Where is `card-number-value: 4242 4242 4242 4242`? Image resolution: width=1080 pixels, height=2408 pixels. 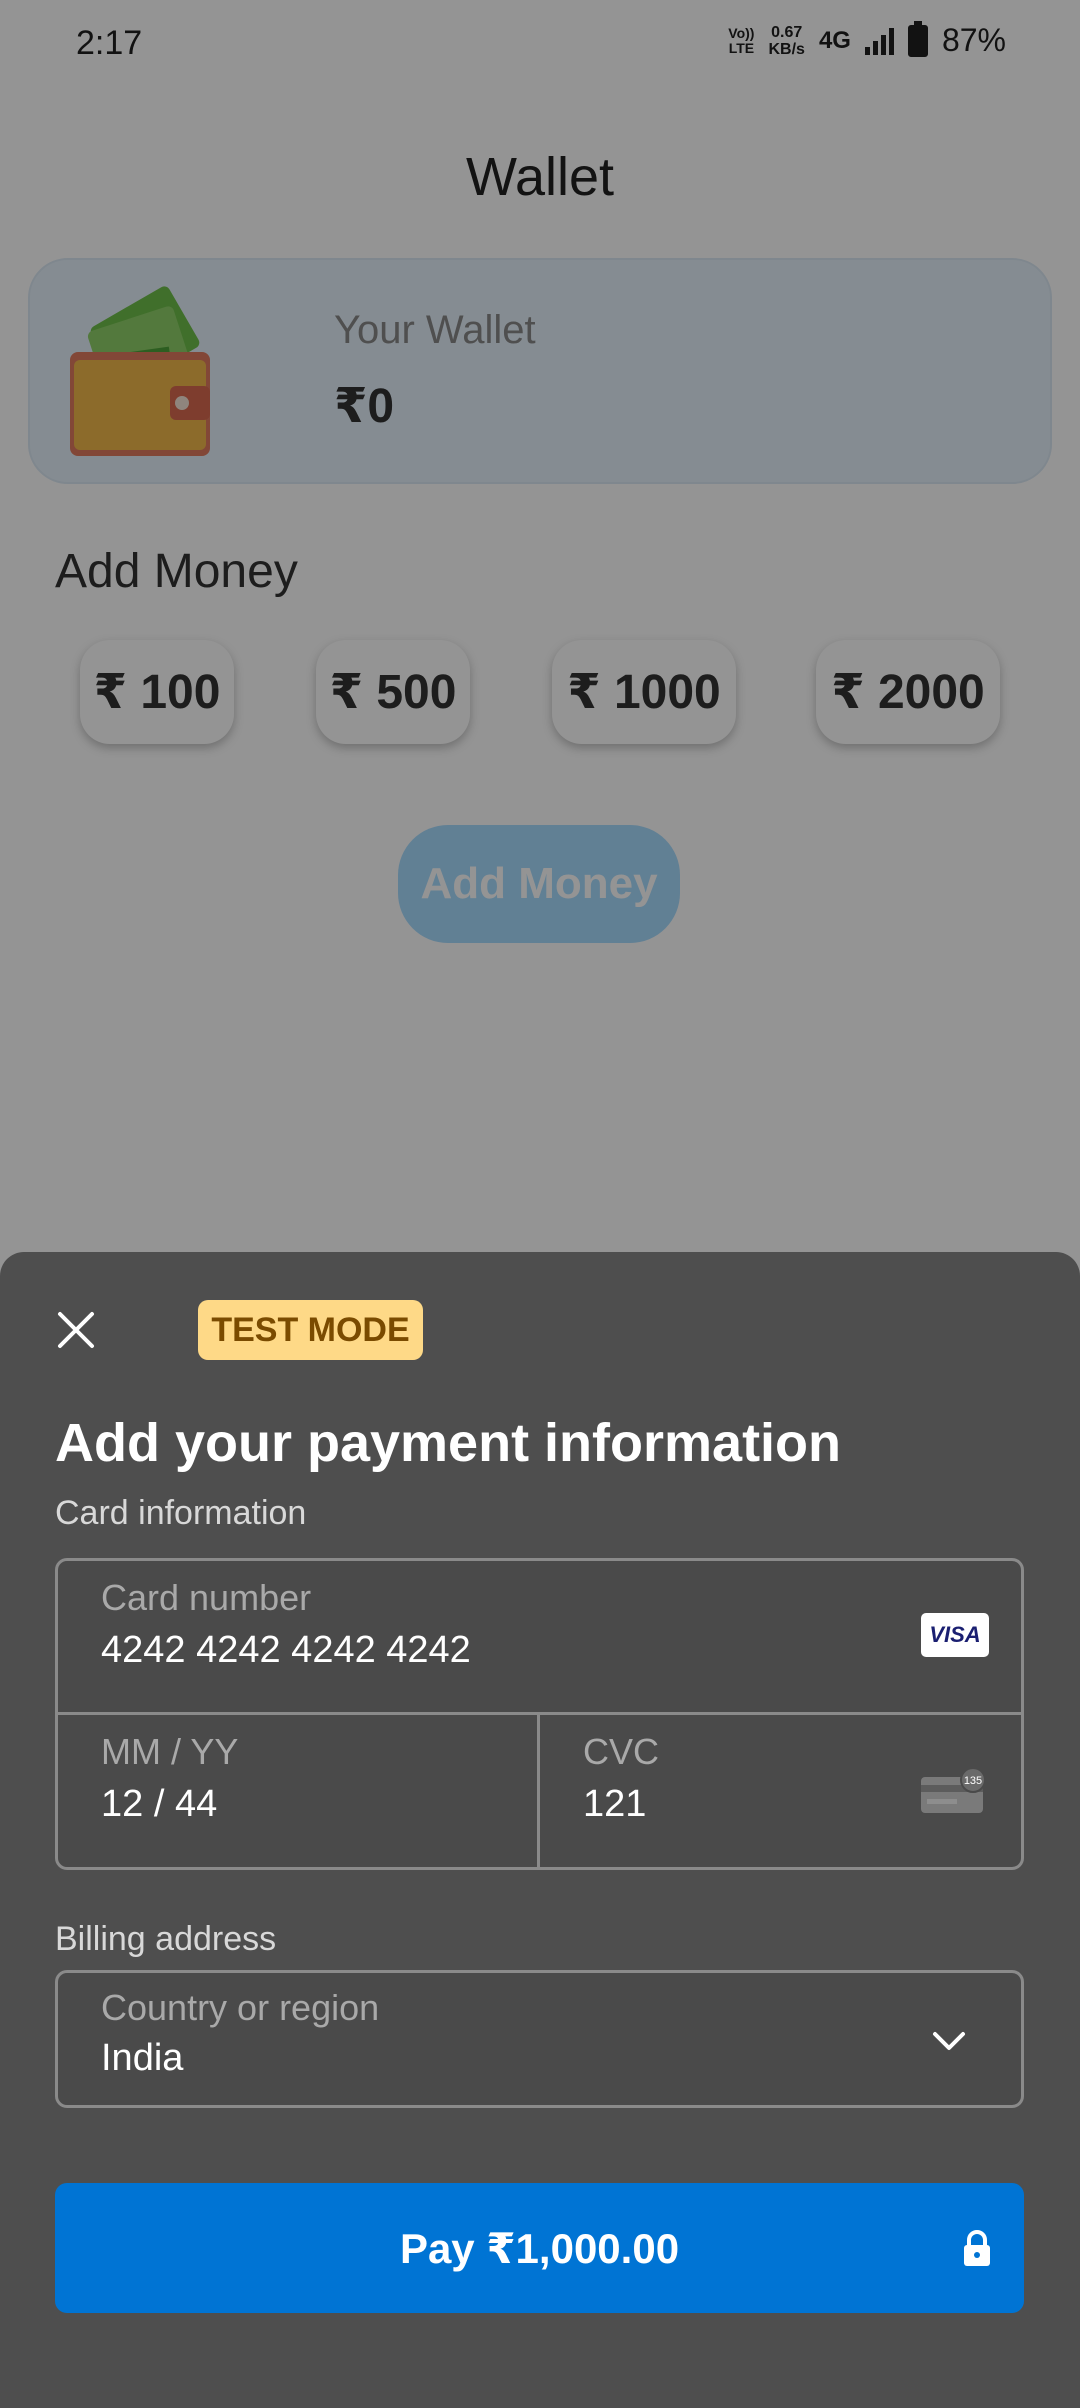 card-number-value: 4242 4242 4242 4242 is located at coordinates (286, 1650).